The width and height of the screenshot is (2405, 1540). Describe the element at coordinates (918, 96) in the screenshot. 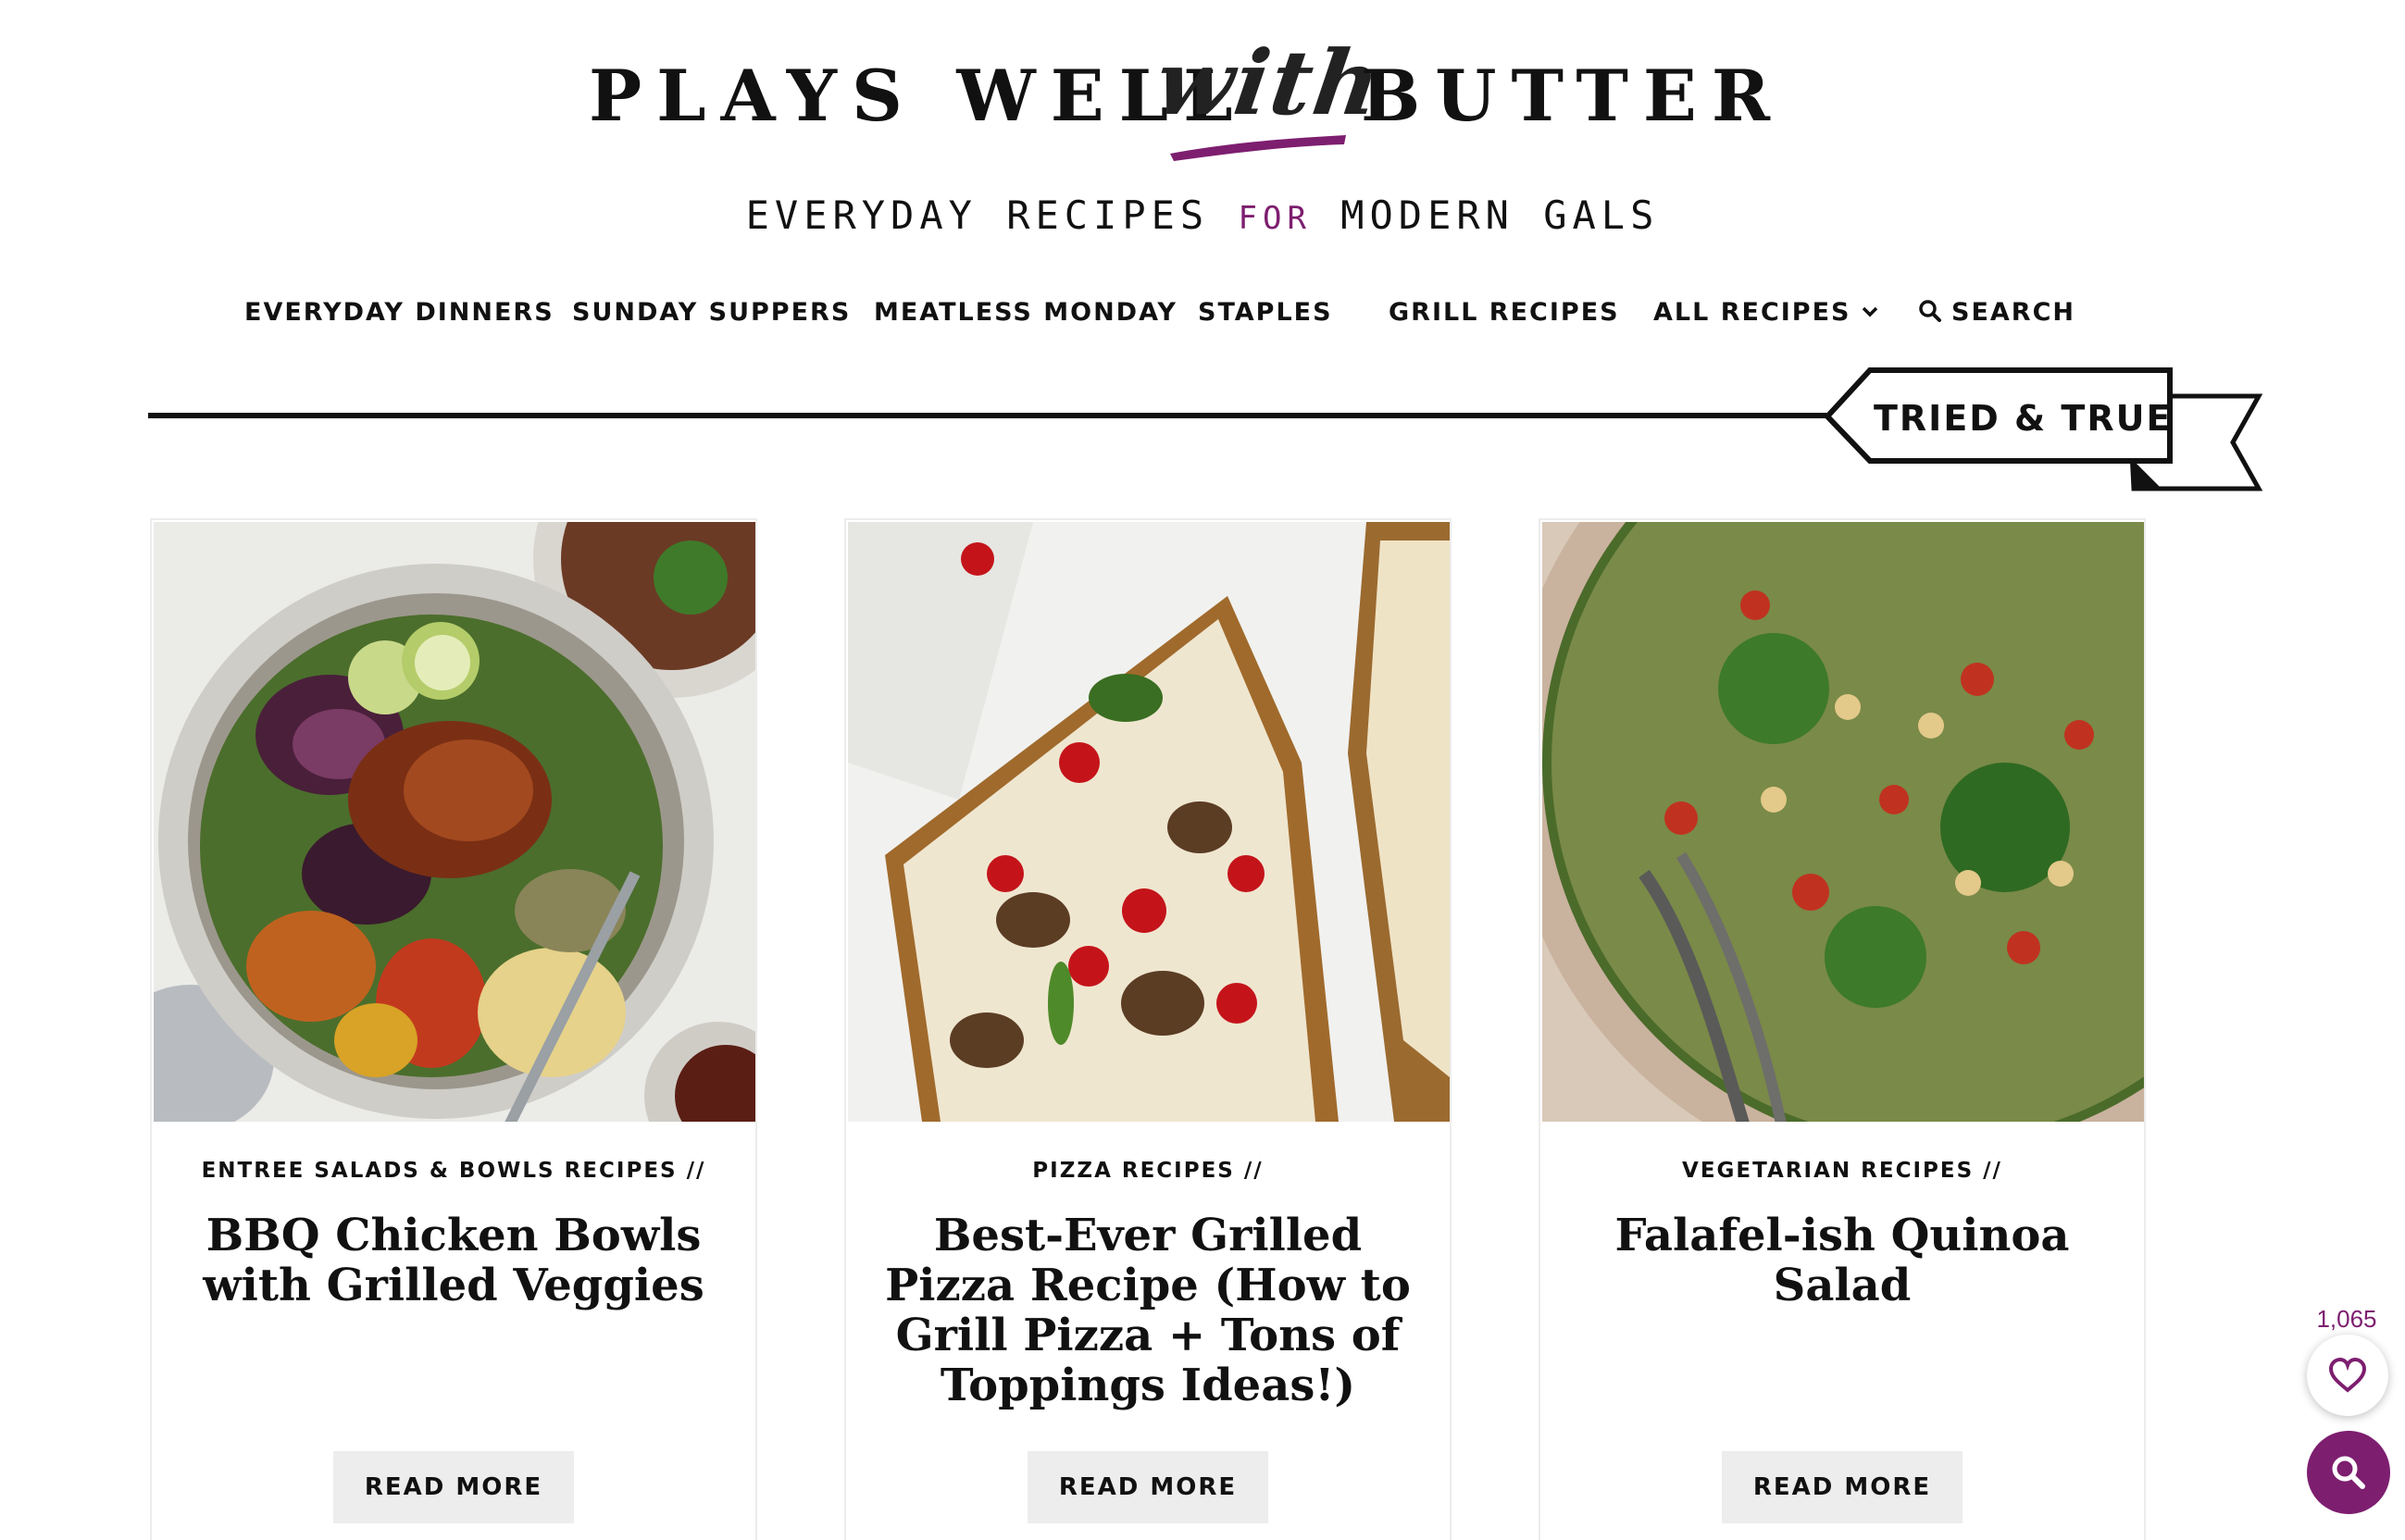

I see `logo-text-left: PLAYS WELL` at that location.